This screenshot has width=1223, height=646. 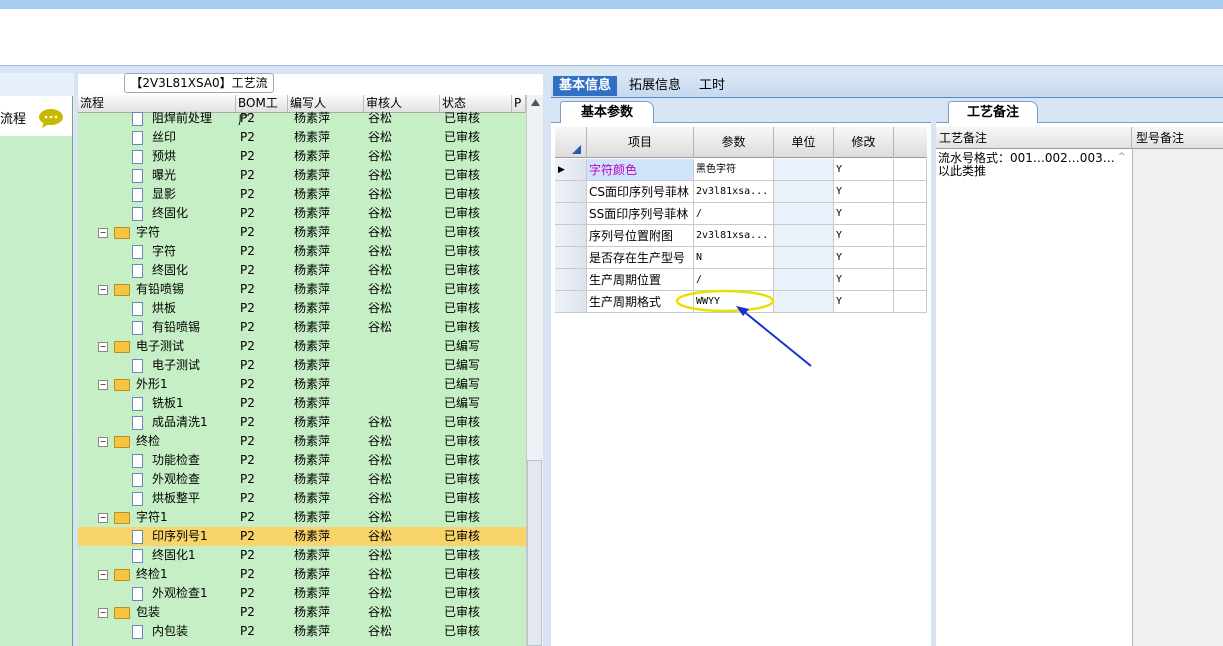 I want to click on tree-node-name: 印序列号1, so click(x=180, y=536).